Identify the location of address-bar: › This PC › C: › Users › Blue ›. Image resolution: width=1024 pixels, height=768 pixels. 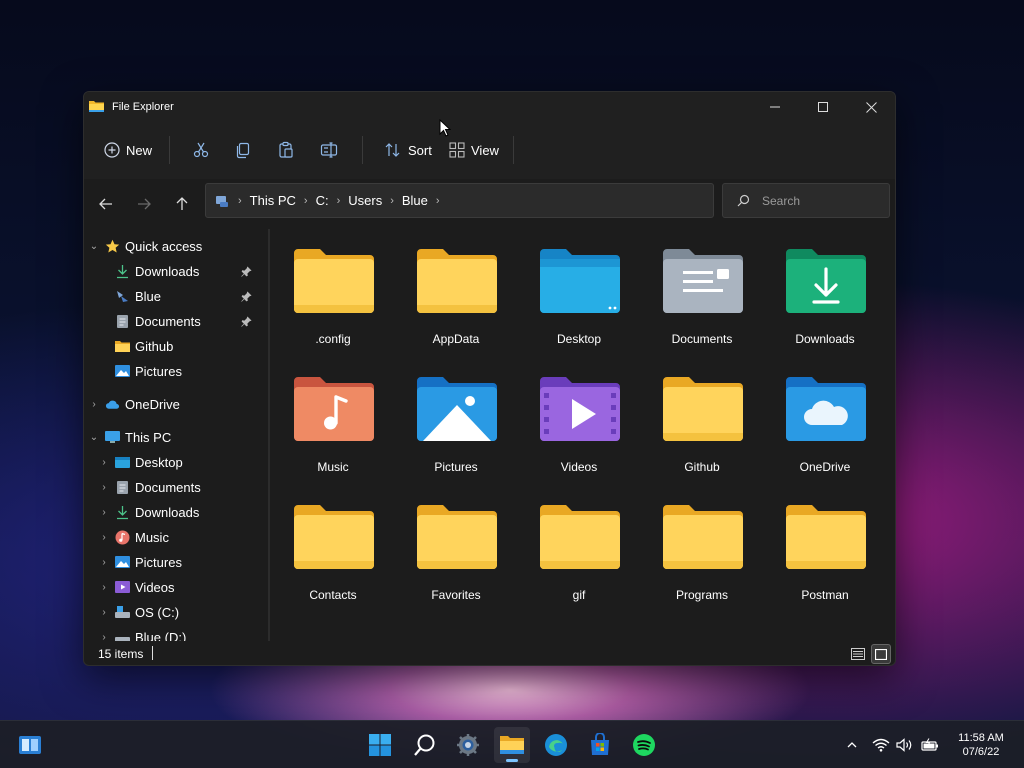
(459, 200).